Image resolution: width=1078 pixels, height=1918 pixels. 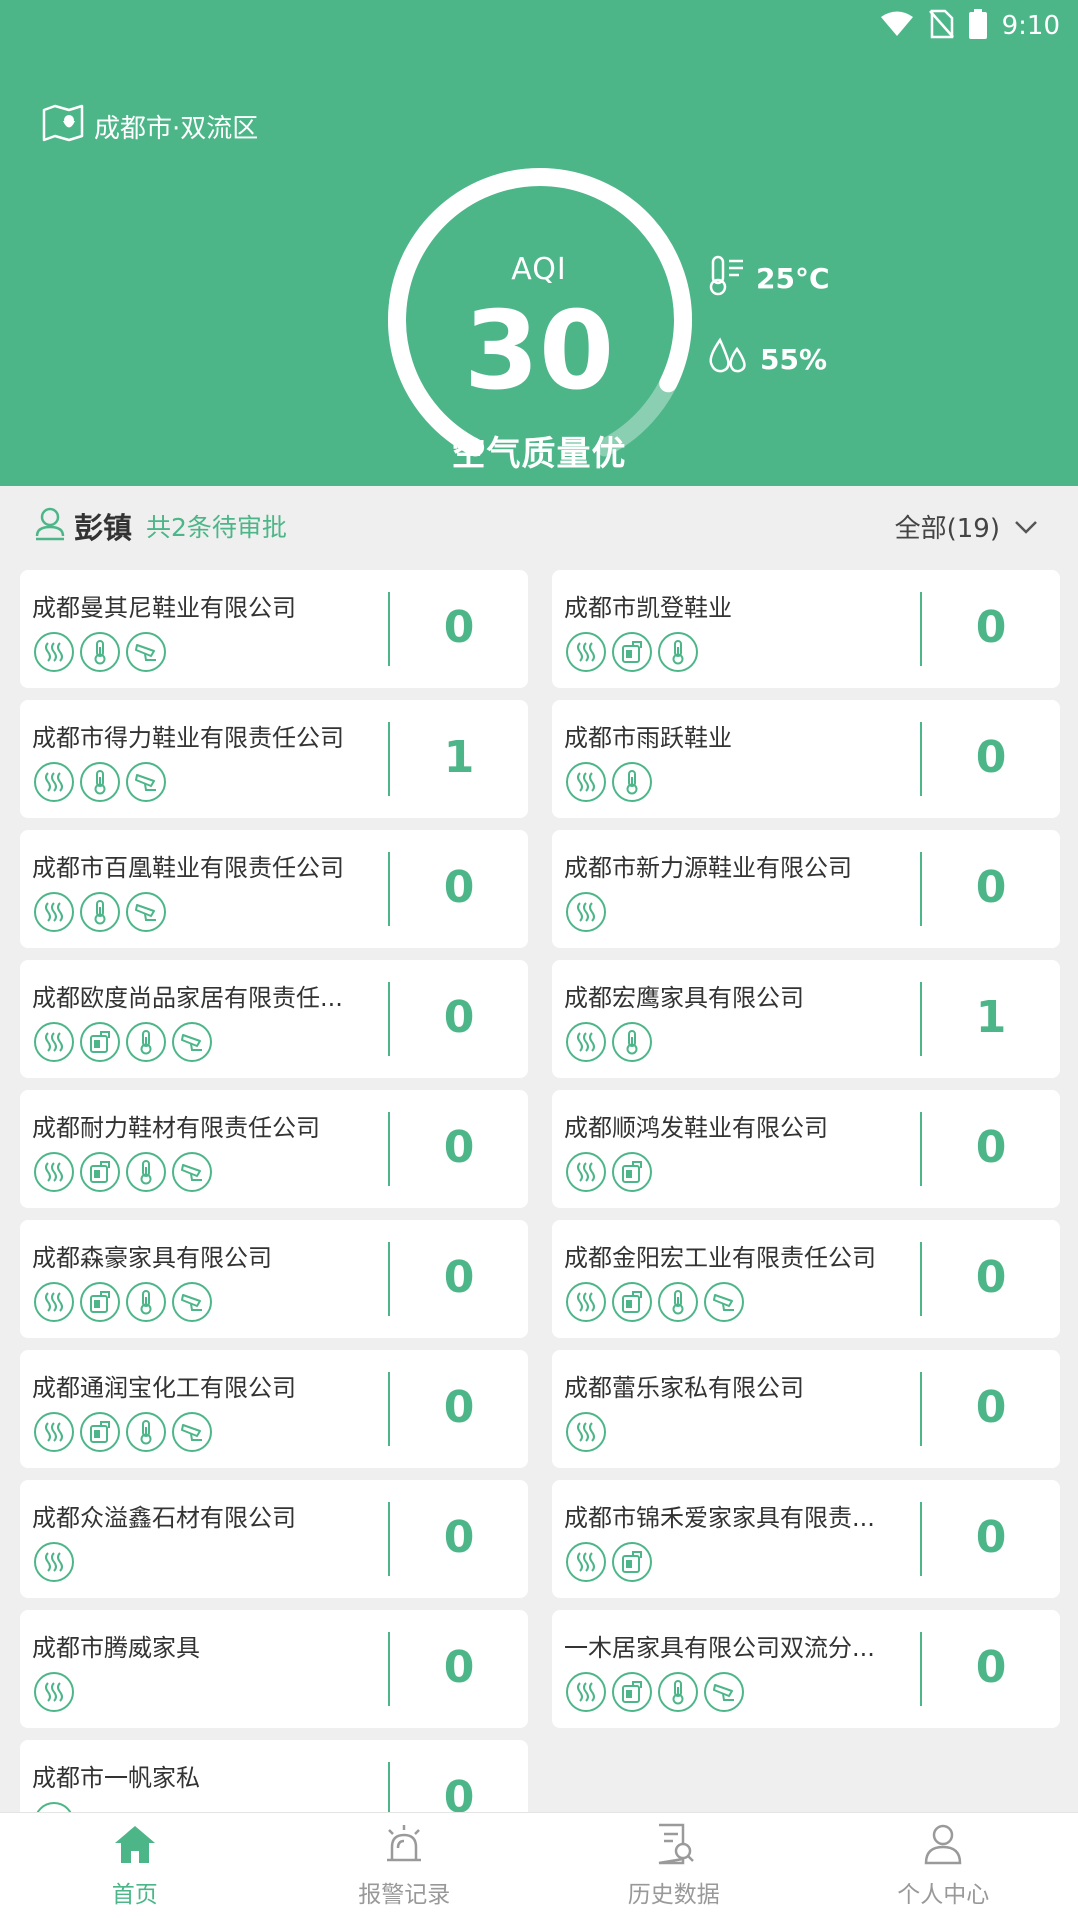 What do you see at coordinates (274, 1669) in the screenshot?
I see `company-card: 成都市腾威家具 0` at bounding box center [274, 1669].